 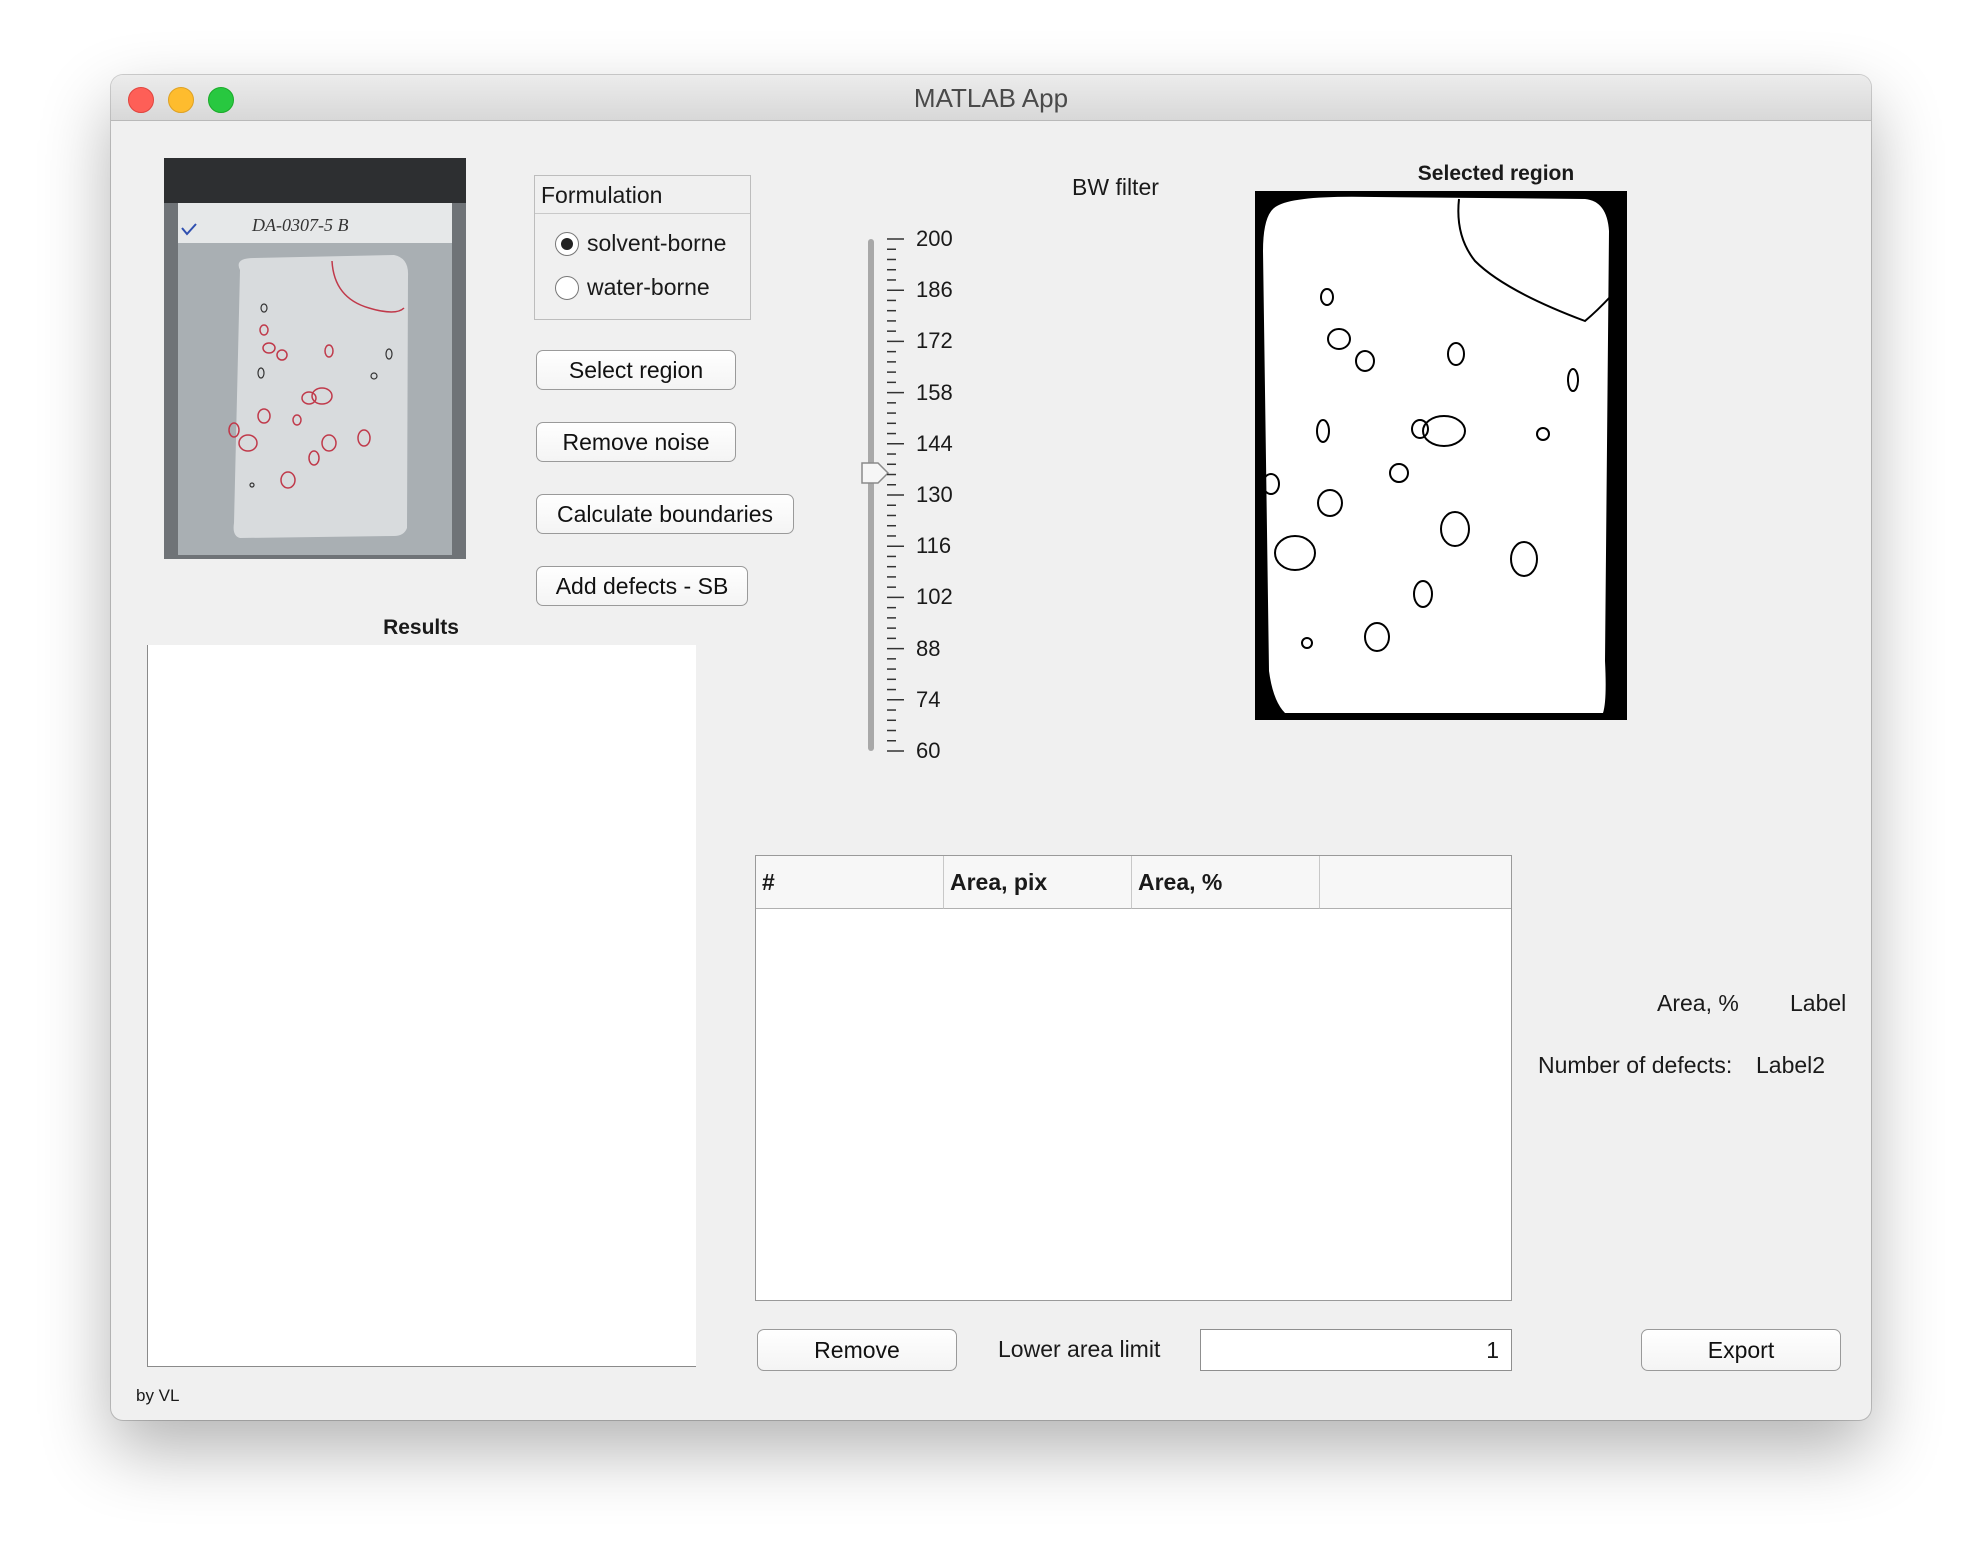 I want to click on selected-region-image, so click(x=1441, y=455).